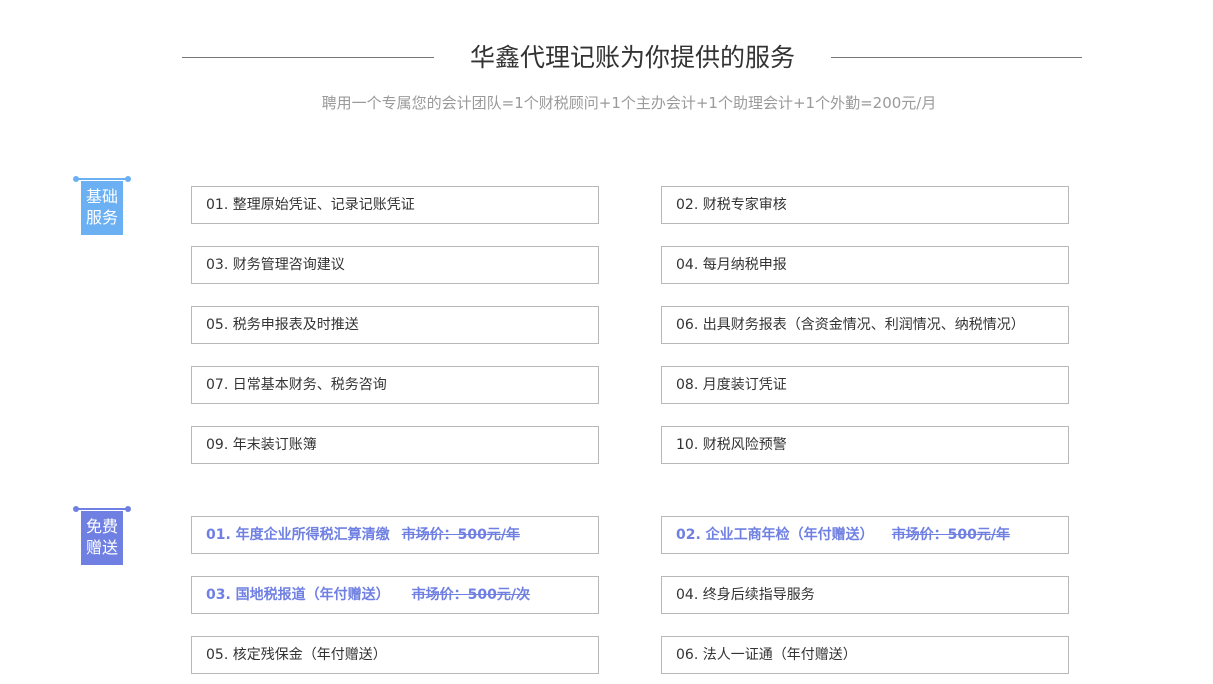 The height and width of the screenshot is (684, 1213). What do you see at coordinates (395, 595) in the screenshot?
I see `free-gift-item-03: 03. 国地税报道（年付赠送） 市场价：500元/次` at bounding box center [395, 595].